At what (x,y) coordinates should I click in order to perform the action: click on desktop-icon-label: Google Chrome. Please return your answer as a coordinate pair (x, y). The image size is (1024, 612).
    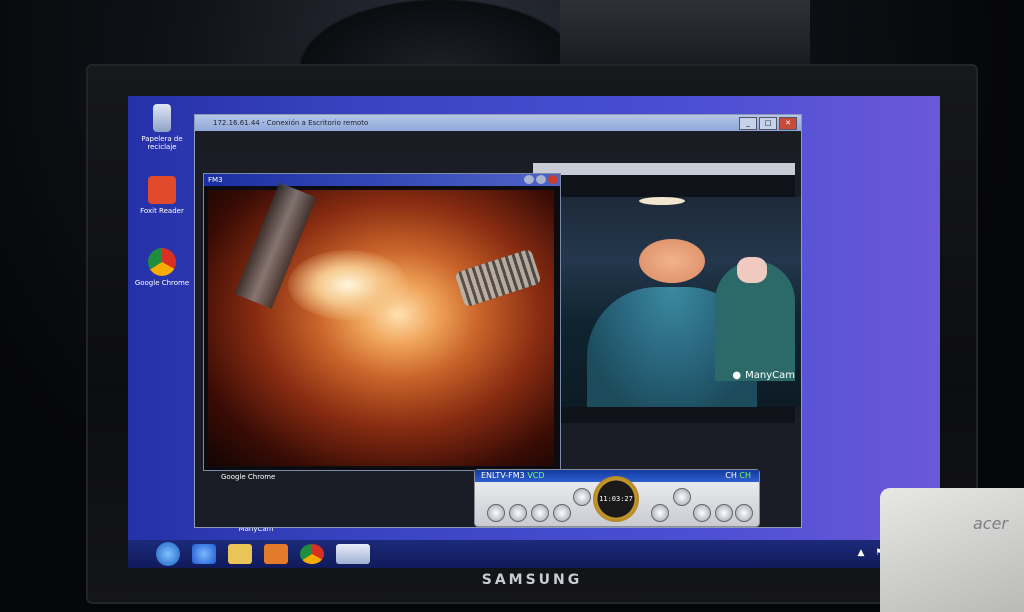
    Looking at the image, I should click on (162, 283).